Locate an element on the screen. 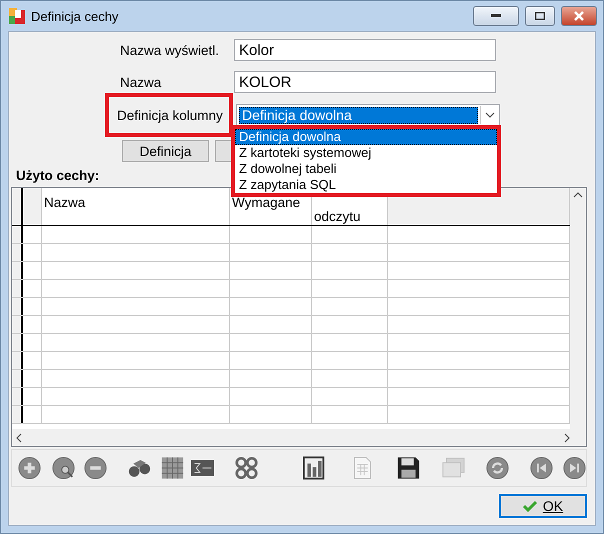 This screenshot has width=604, height=534. ok-button: OK is located at coordinates (543, 506).